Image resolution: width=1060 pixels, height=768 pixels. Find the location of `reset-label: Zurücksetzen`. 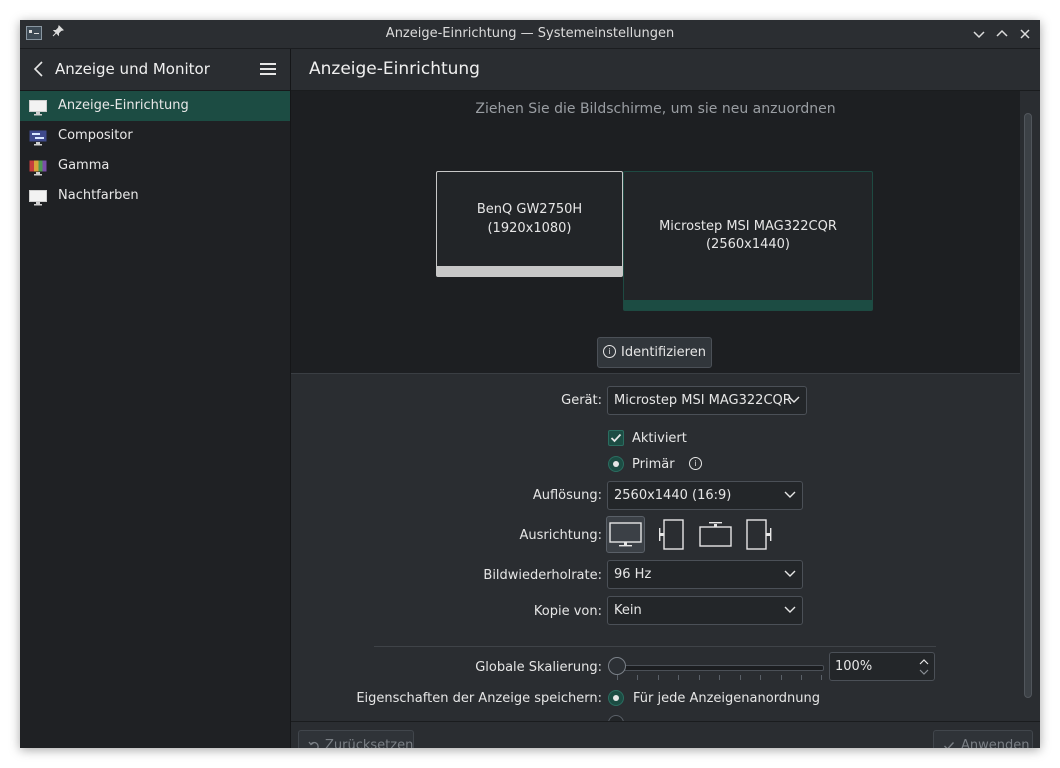

reset-label: Zurücksetzen is located at coordinates (369, 743).